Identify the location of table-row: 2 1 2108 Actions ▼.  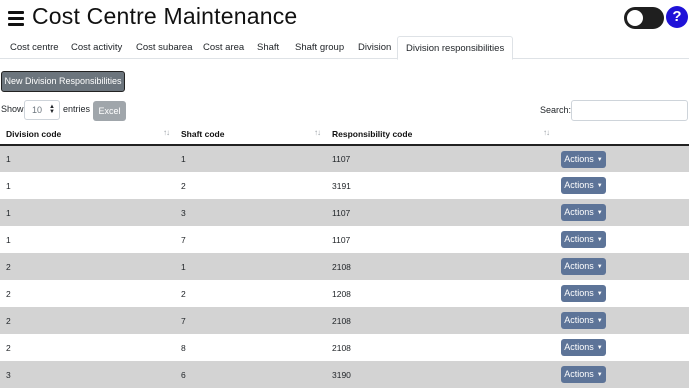
(344, 266).